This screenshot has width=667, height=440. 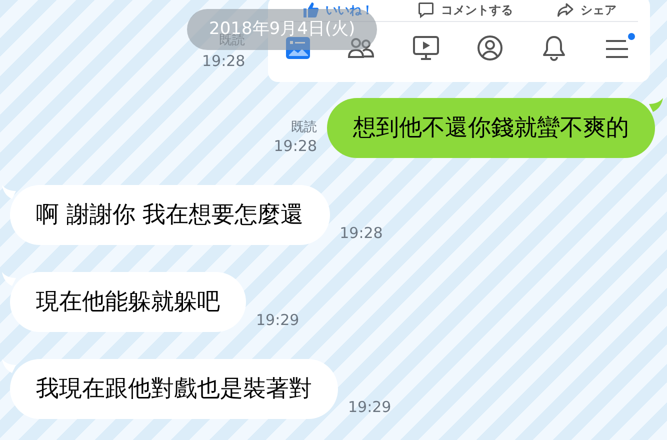 I want to click on bell-icon, so click(x=554, y=48).